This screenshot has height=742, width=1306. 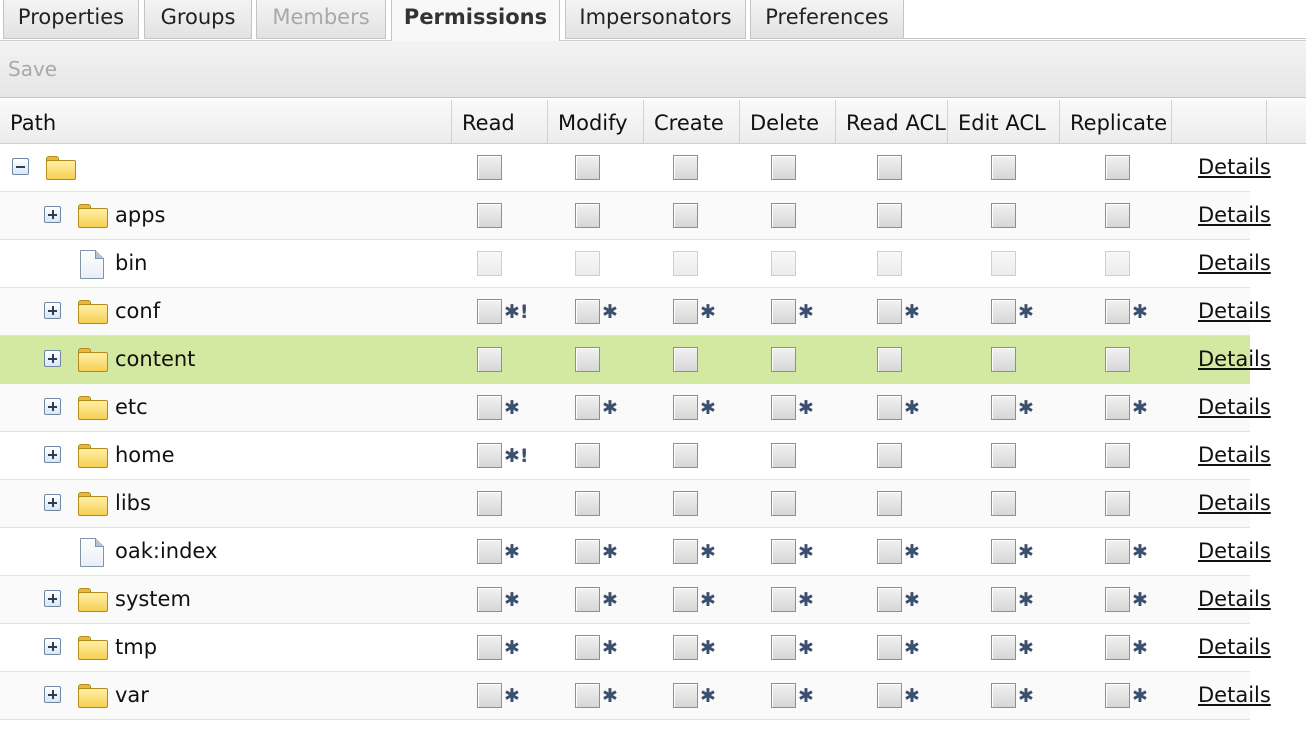 I want to click on table-row: content Details, so click(x=635, y=360).